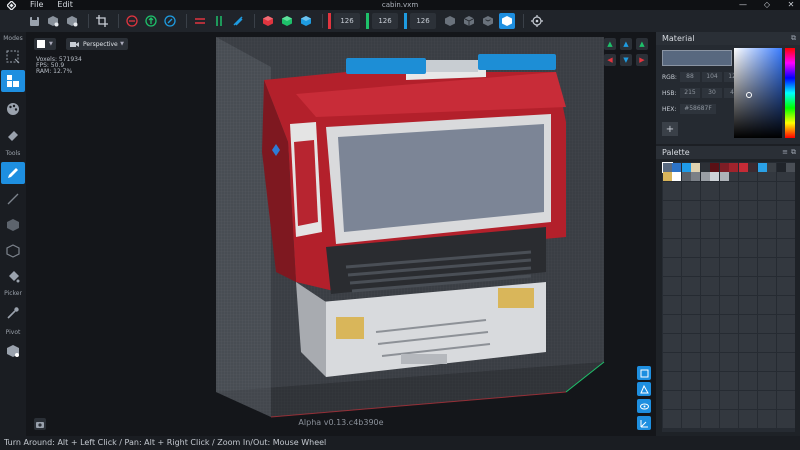 The width and height of the screenshot is (800, 450). Describe the element at coordinates (151, 21) in the screenshot. I see `mirror-y-button` at that location.